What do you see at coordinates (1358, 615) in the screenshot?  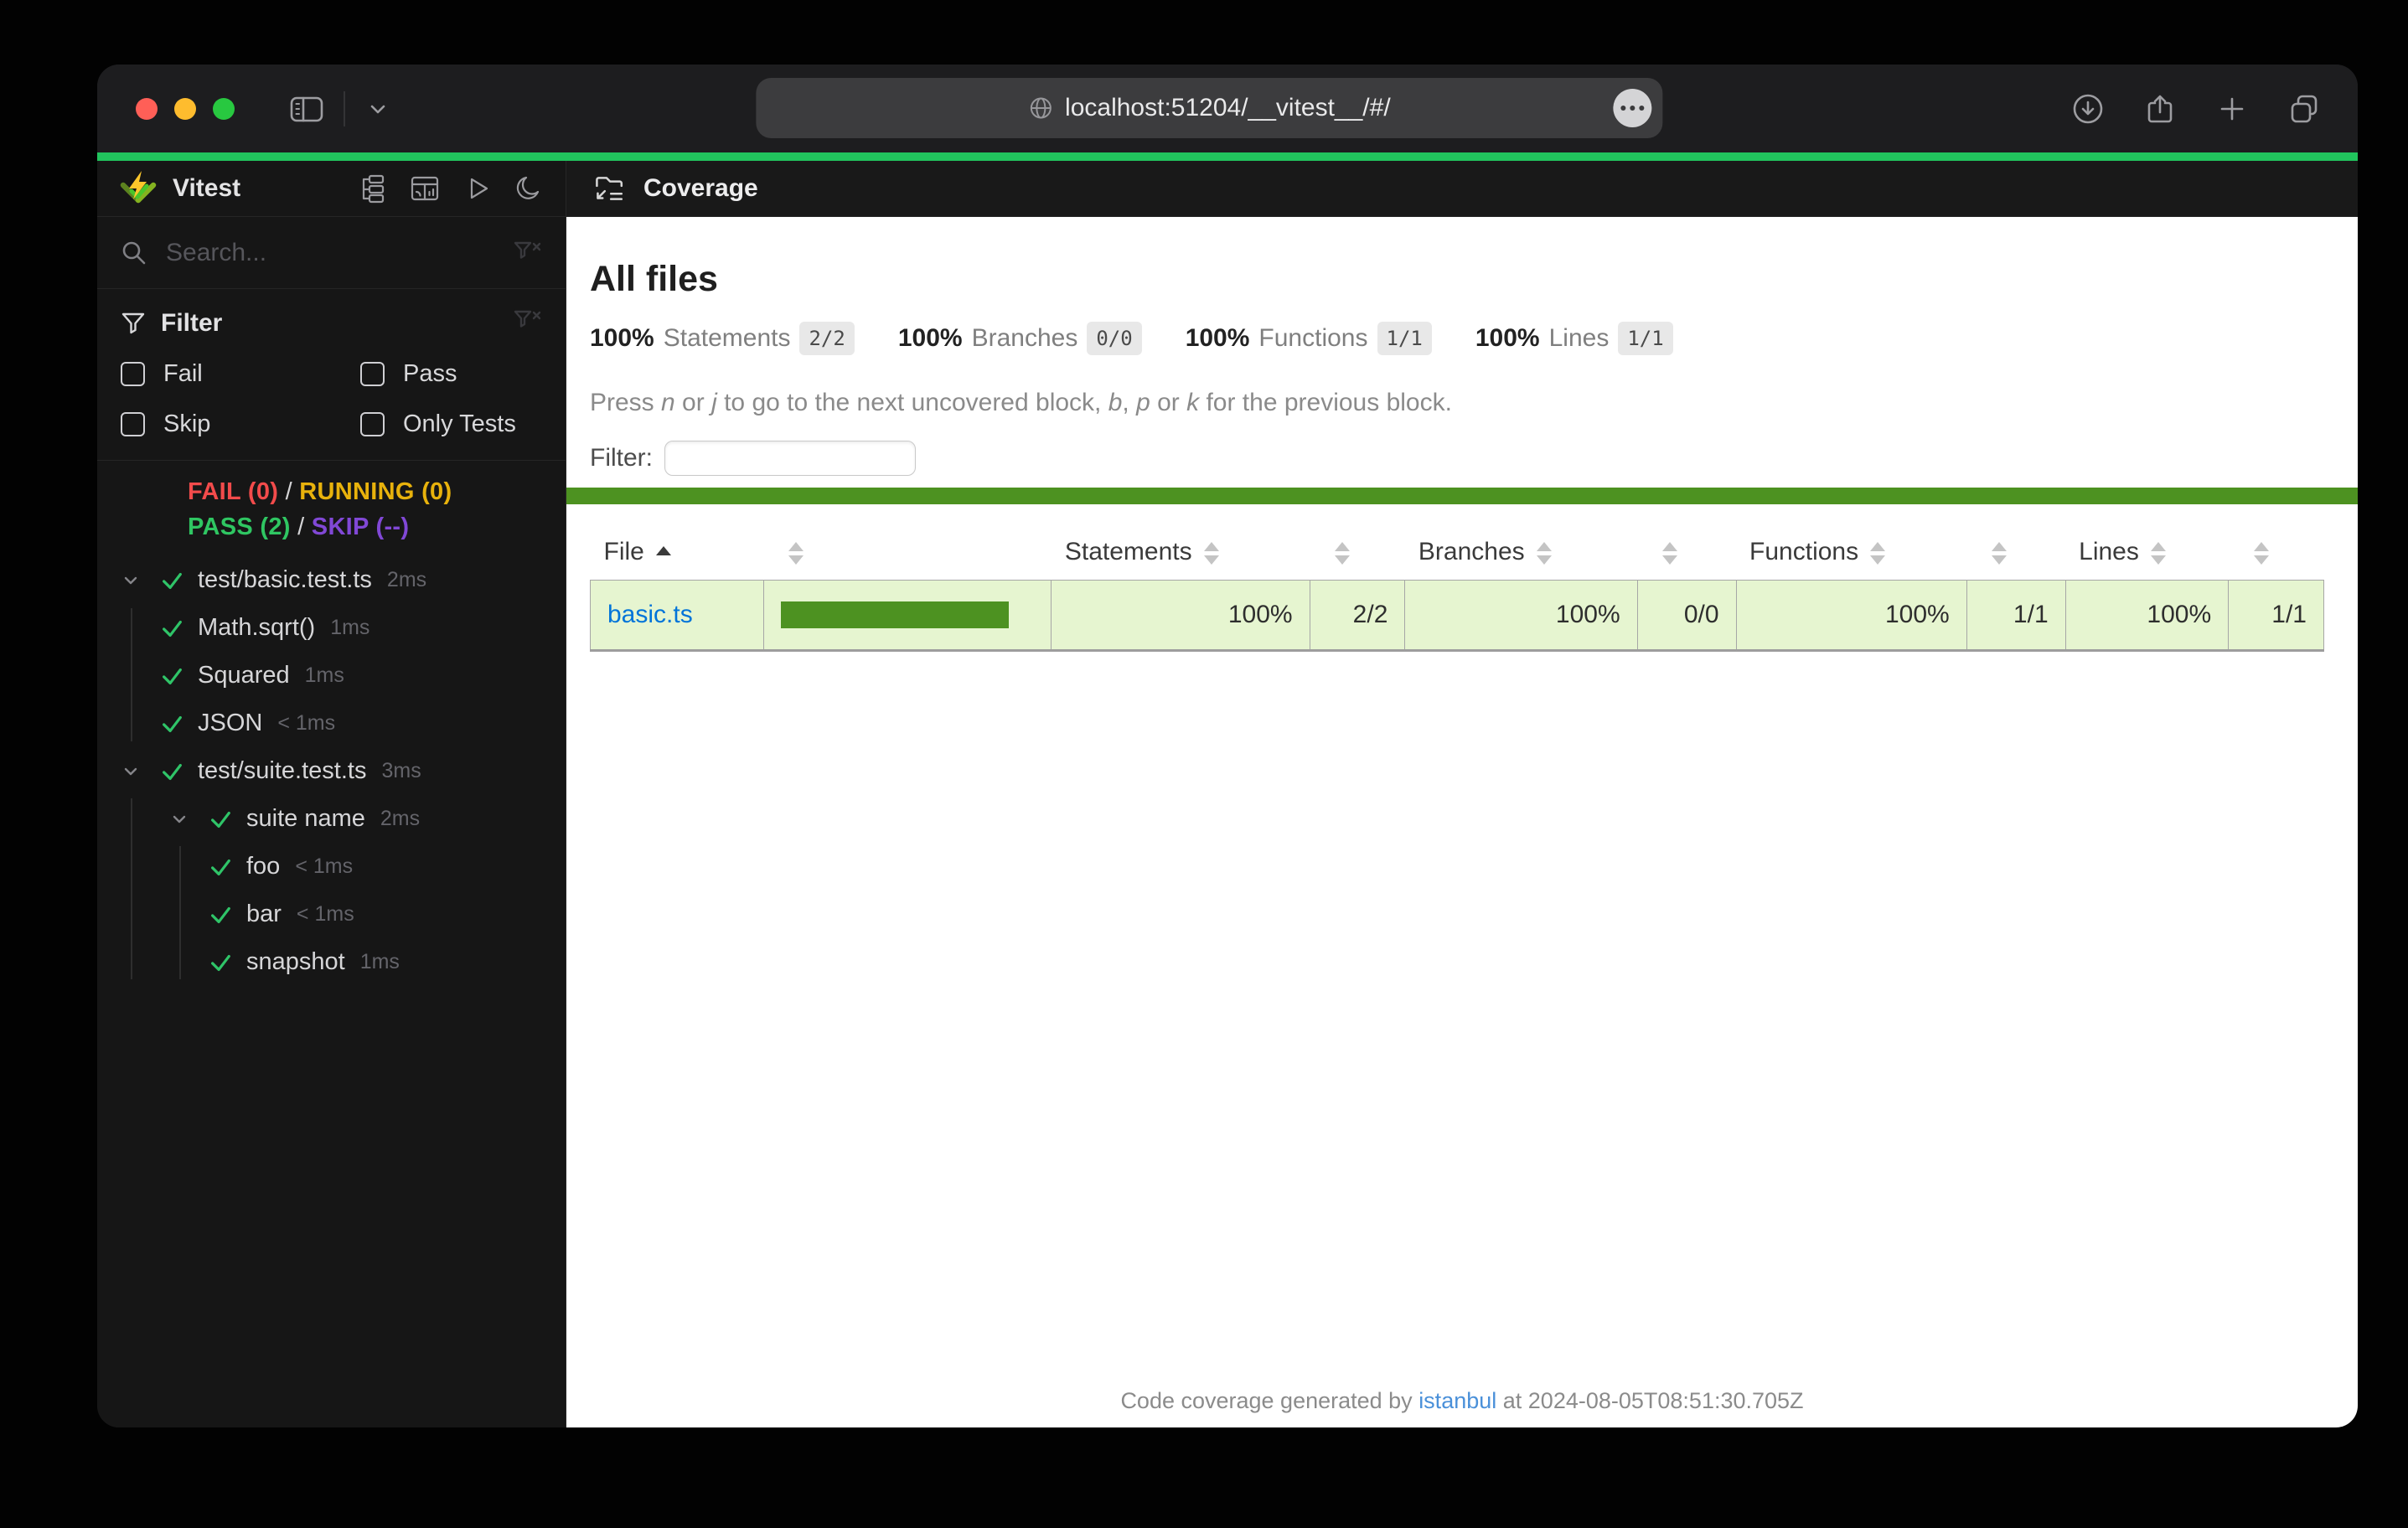 I see `statements-raw-cell: 2/2` at bounding box center [1358, 615].